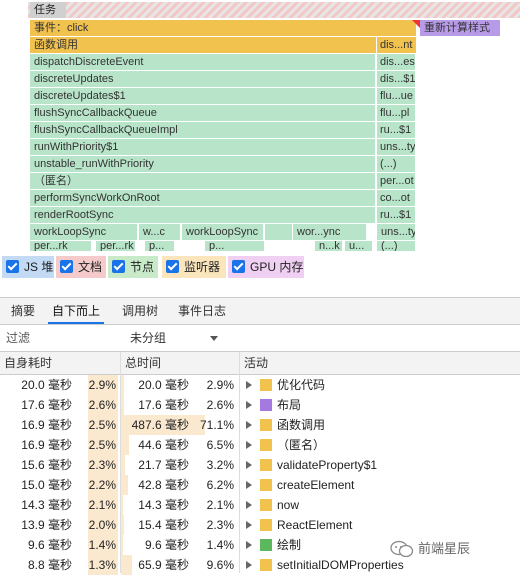 Image resolution: width=520 pixels, height=575 pixels. Describe the element at coordinates (160, 425) in the screenshot. I see `total-time: 487.6 毫秒` at that location.